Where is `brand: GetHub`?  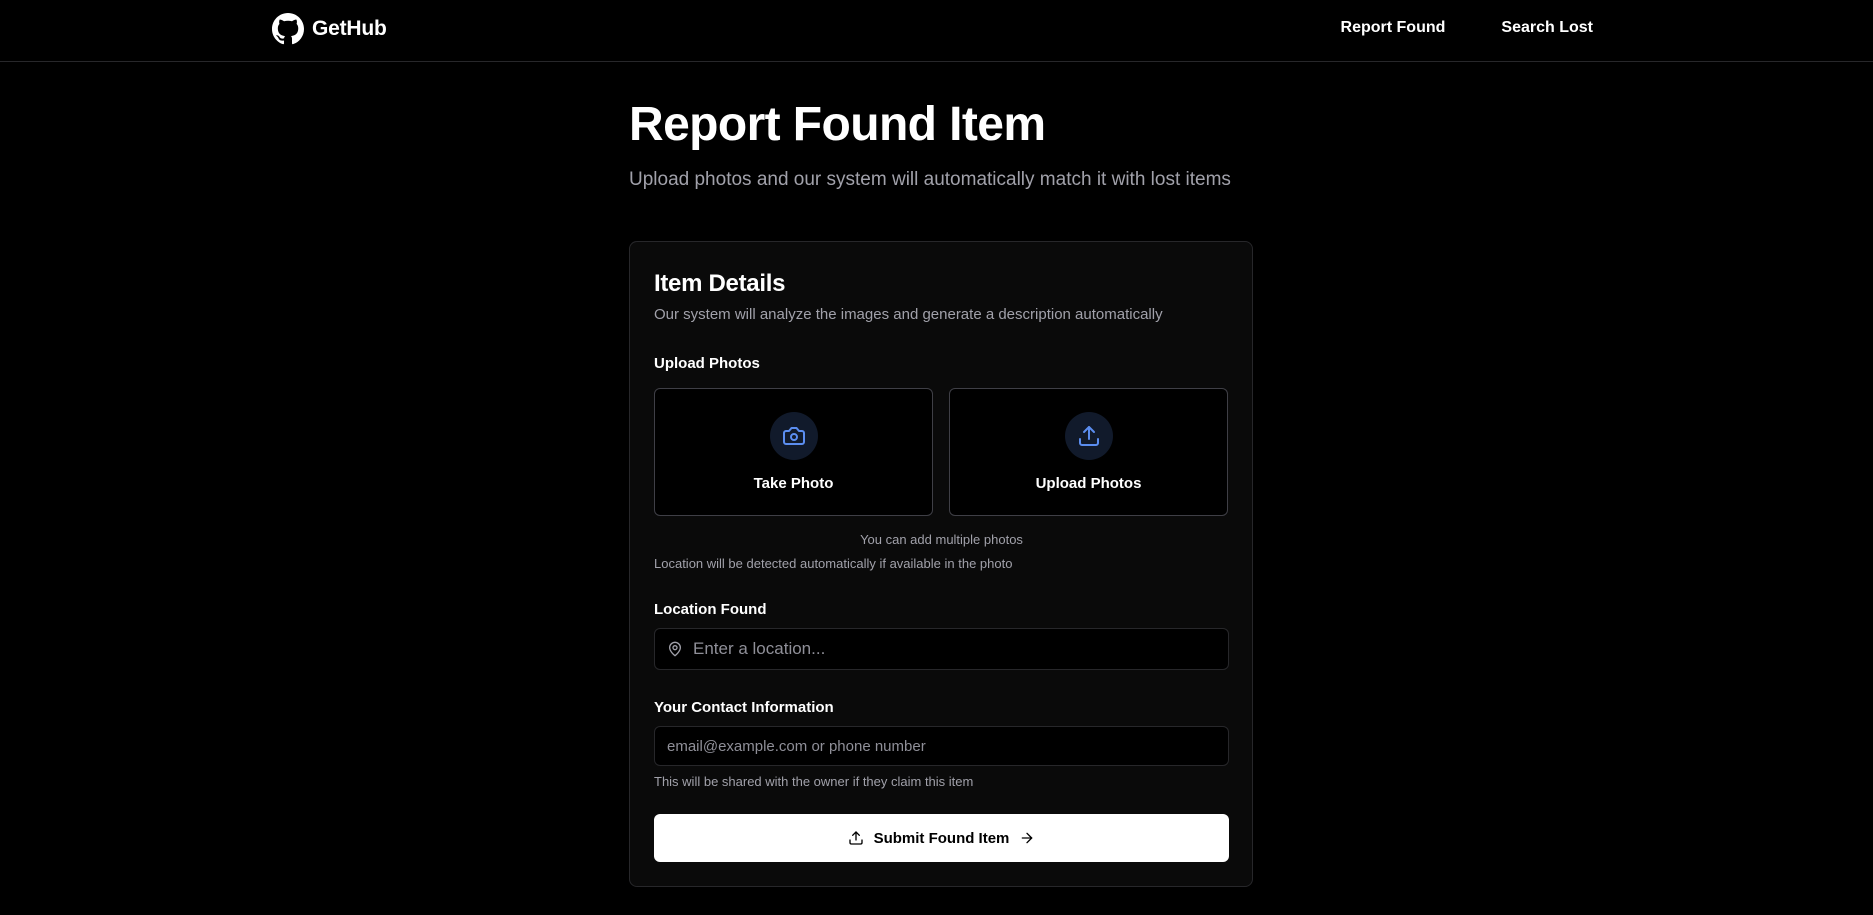
brand: GetHub is located at coordinates (329, 29).